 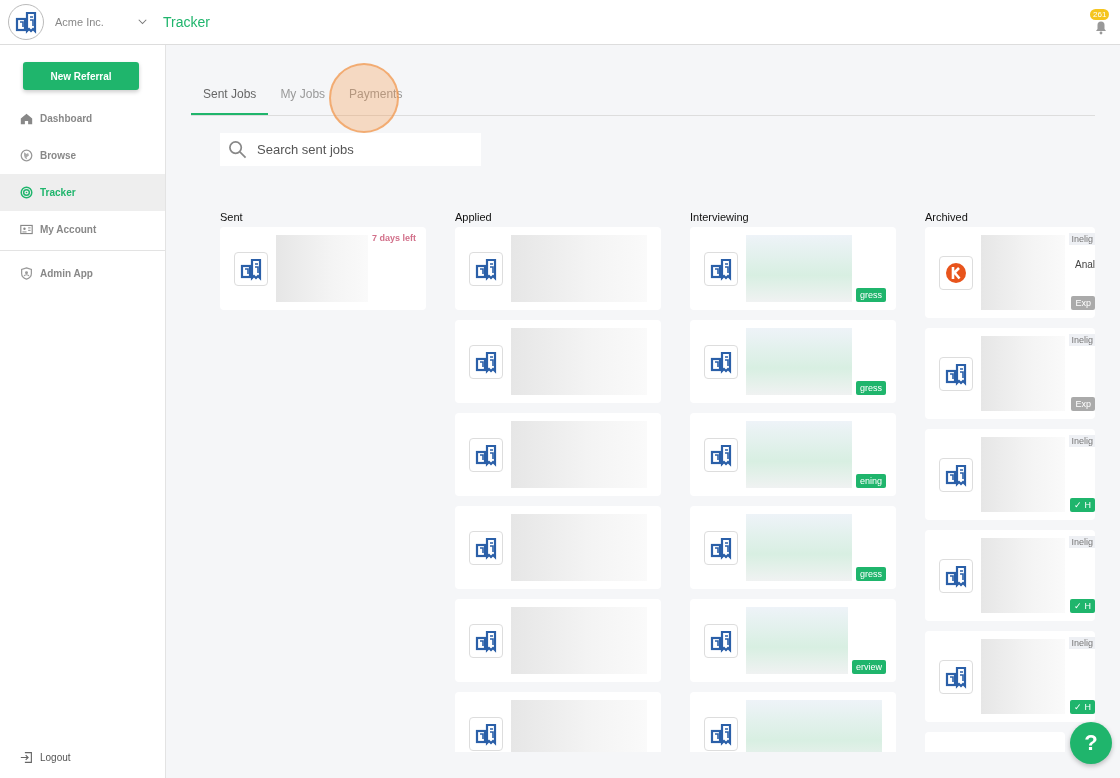 What do you see at coordinates (1085, 264) in the screenshot?
I see `job-title-text: Anal` at bounding box center [1085, 264].